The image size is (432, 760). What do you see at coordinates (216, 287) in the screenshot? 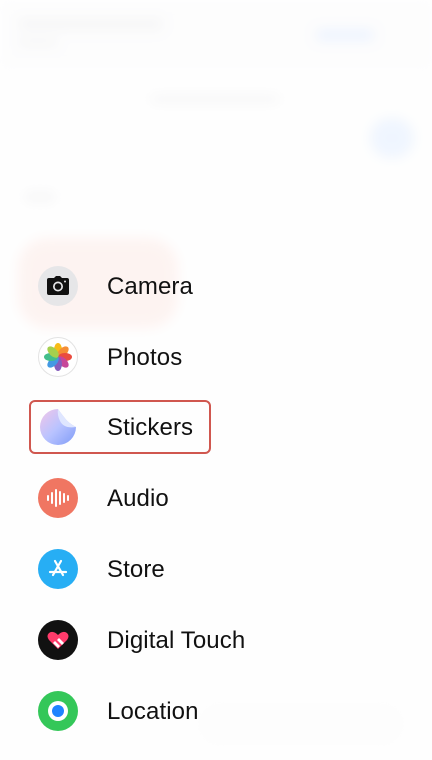
I see `menu-item-camera: Camera` at bounding box center [216, 287].